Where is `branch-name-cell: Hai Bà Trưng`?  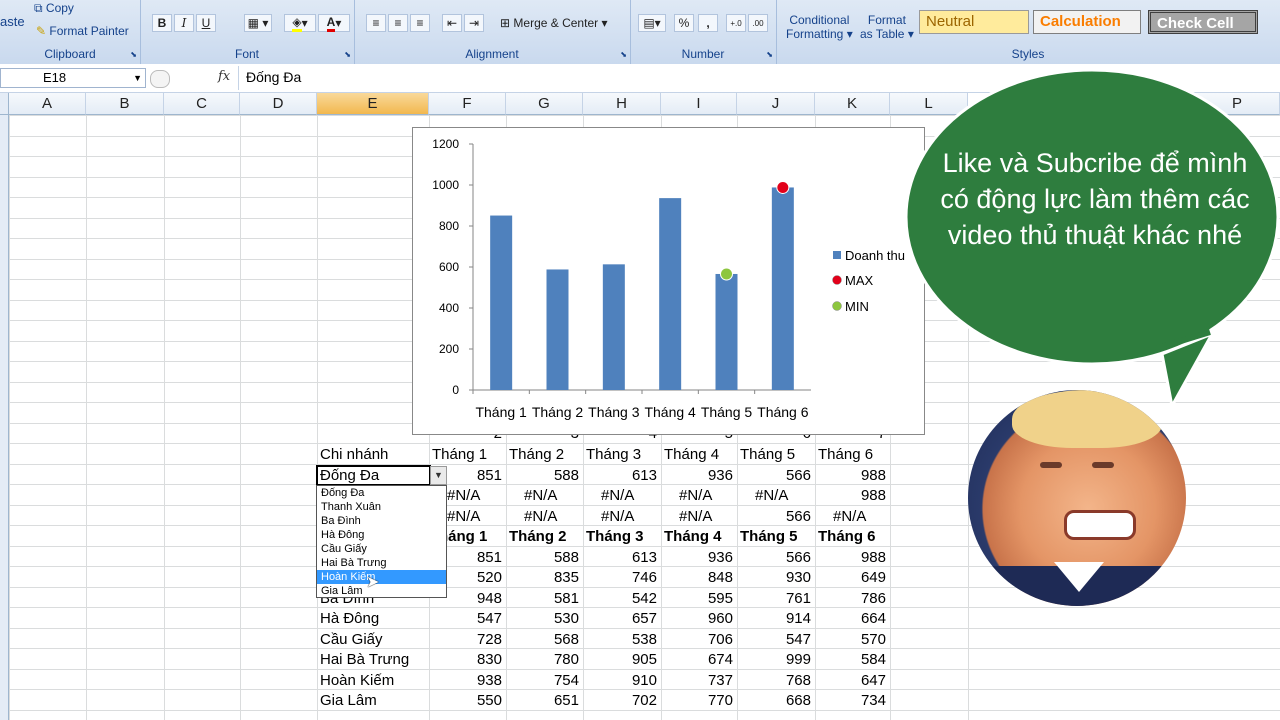 branch-name-cell: Hai Bà Trưng is located at coordinates (375, 660).